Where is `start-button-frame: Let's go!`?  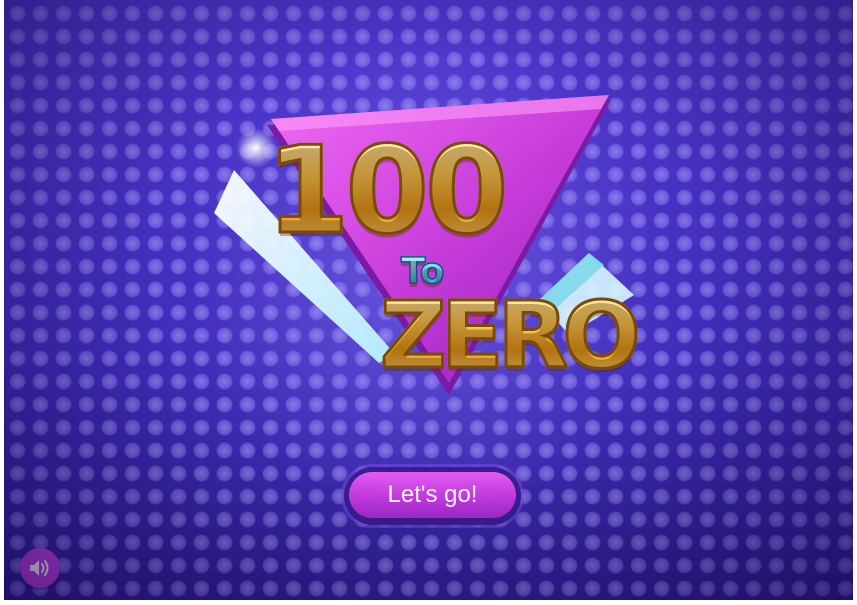
start-button-frame: Let's go! is located at coordinates (432, 496).